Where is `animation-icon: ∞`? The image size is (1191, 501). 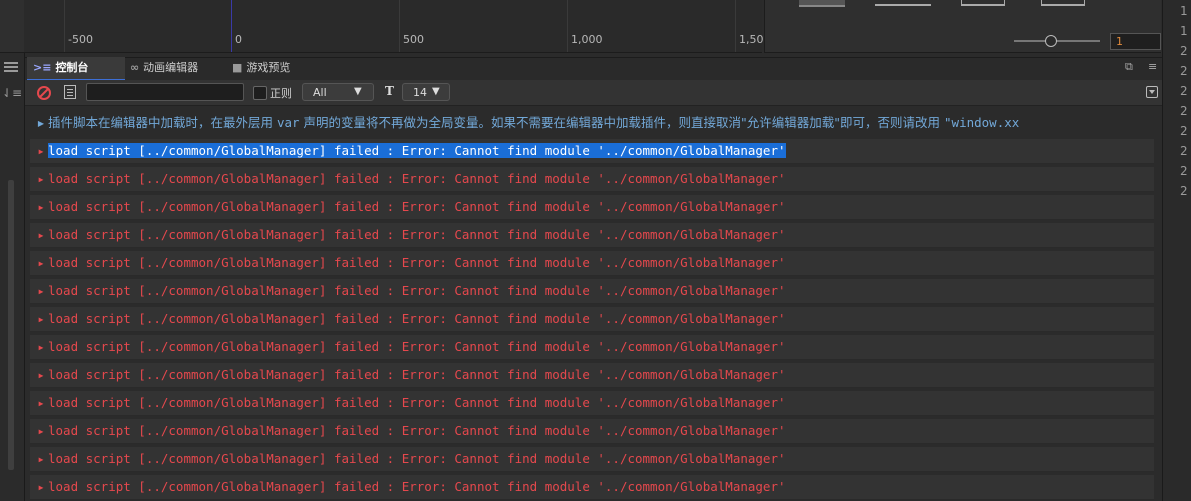 animation-icon: ∞ is located at coordinates (135, 67).